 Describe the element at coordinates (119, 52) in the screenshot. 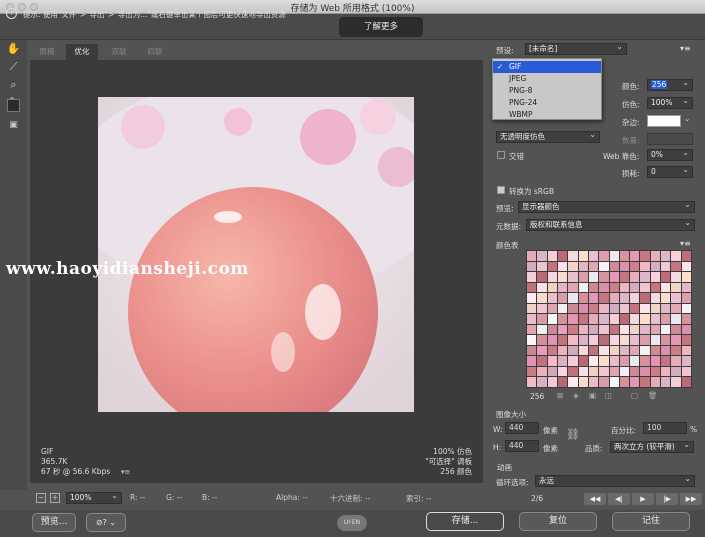

I see `tab-2-up: 双联` at that location.